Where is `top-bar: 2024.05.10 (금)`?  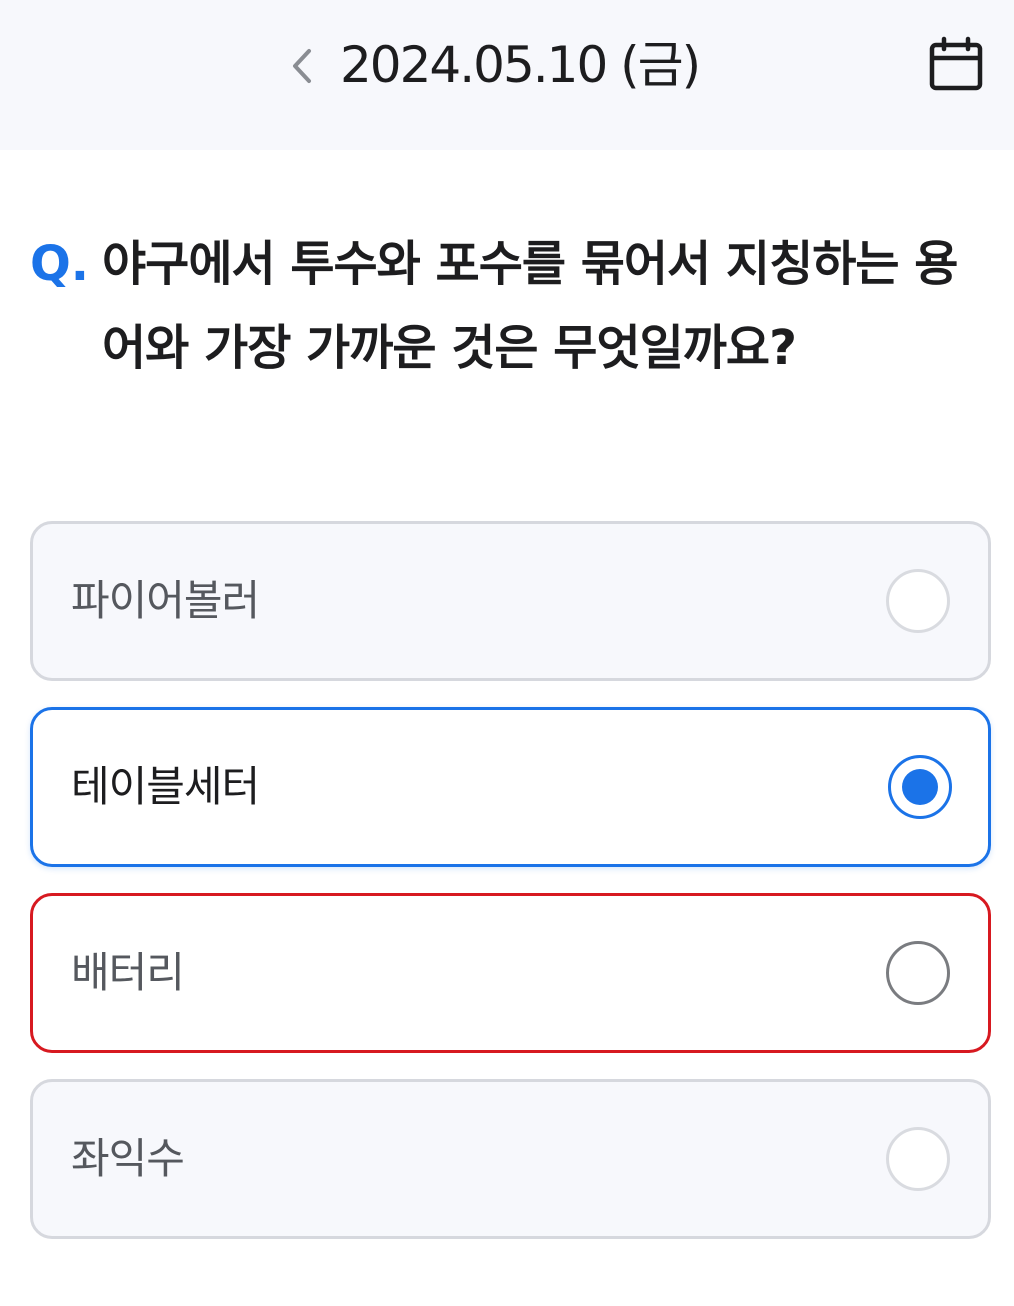 top-bar: 2024.05.10 (금) is located at coordinates (507, 75).